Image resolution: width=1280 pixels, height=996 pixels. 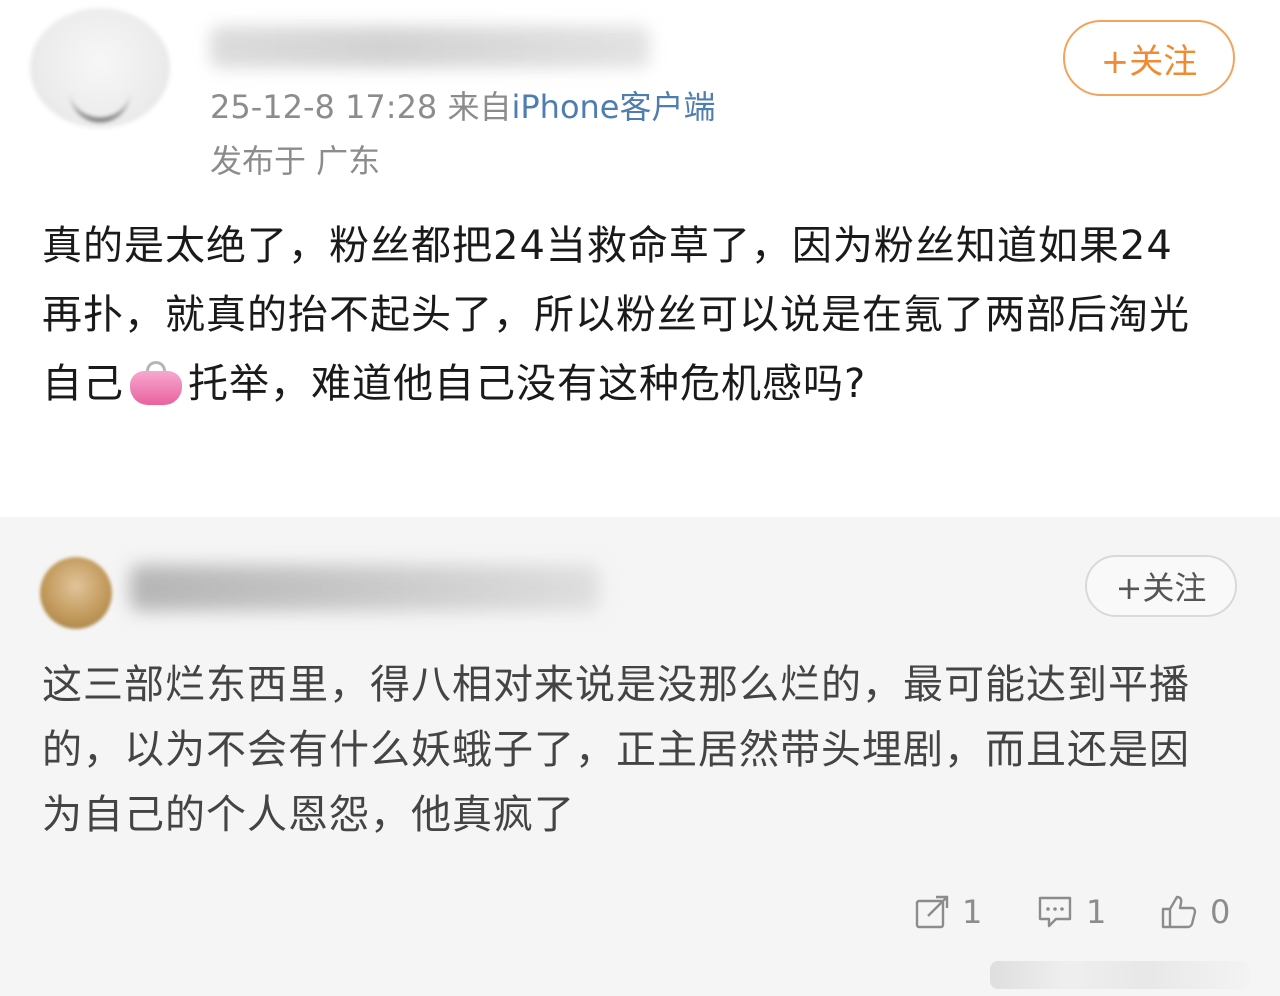 What do you see at coordinates (156, 382) in the screenshot?
I see `purse-emoji-icon` at bounding box center [156, 382].